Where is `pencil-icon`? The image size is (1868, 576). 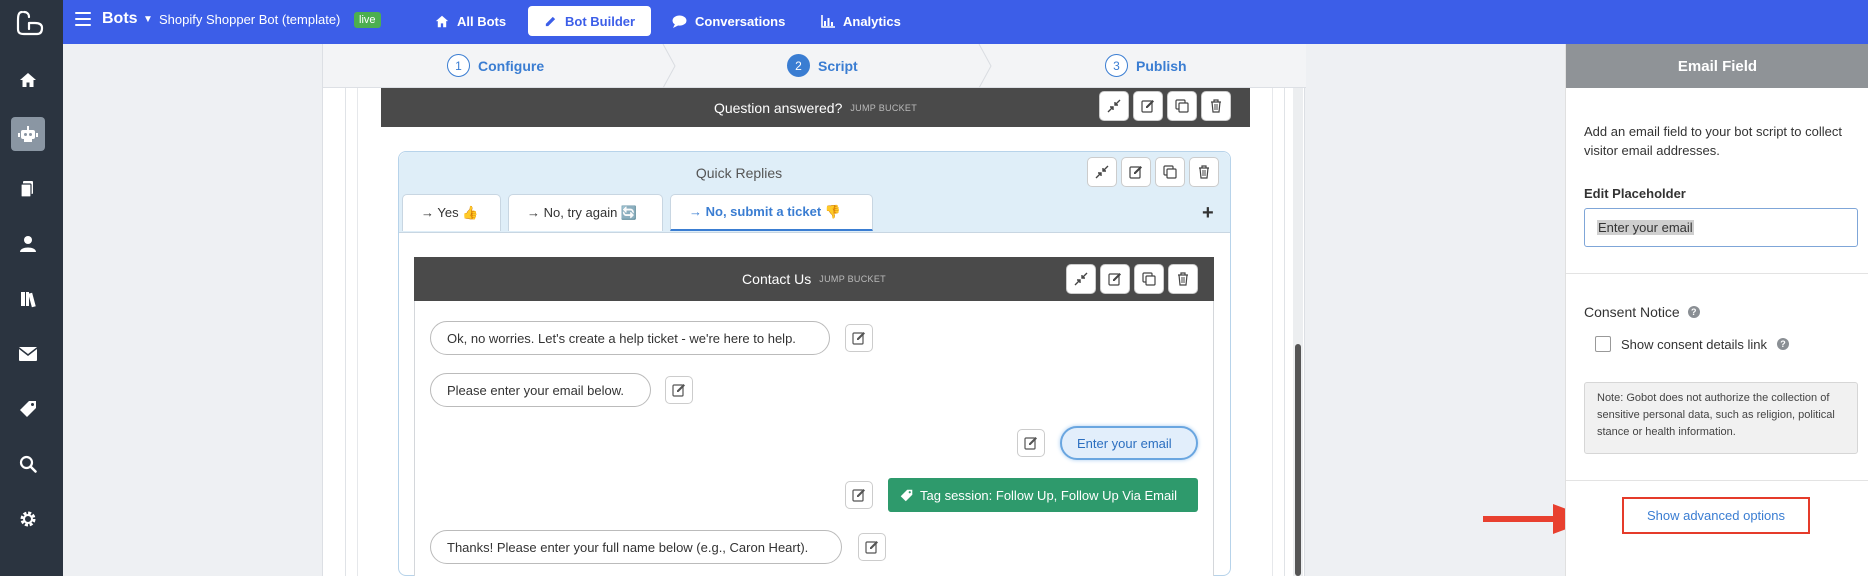 pencil-icon is located at coordinates (550, 21).